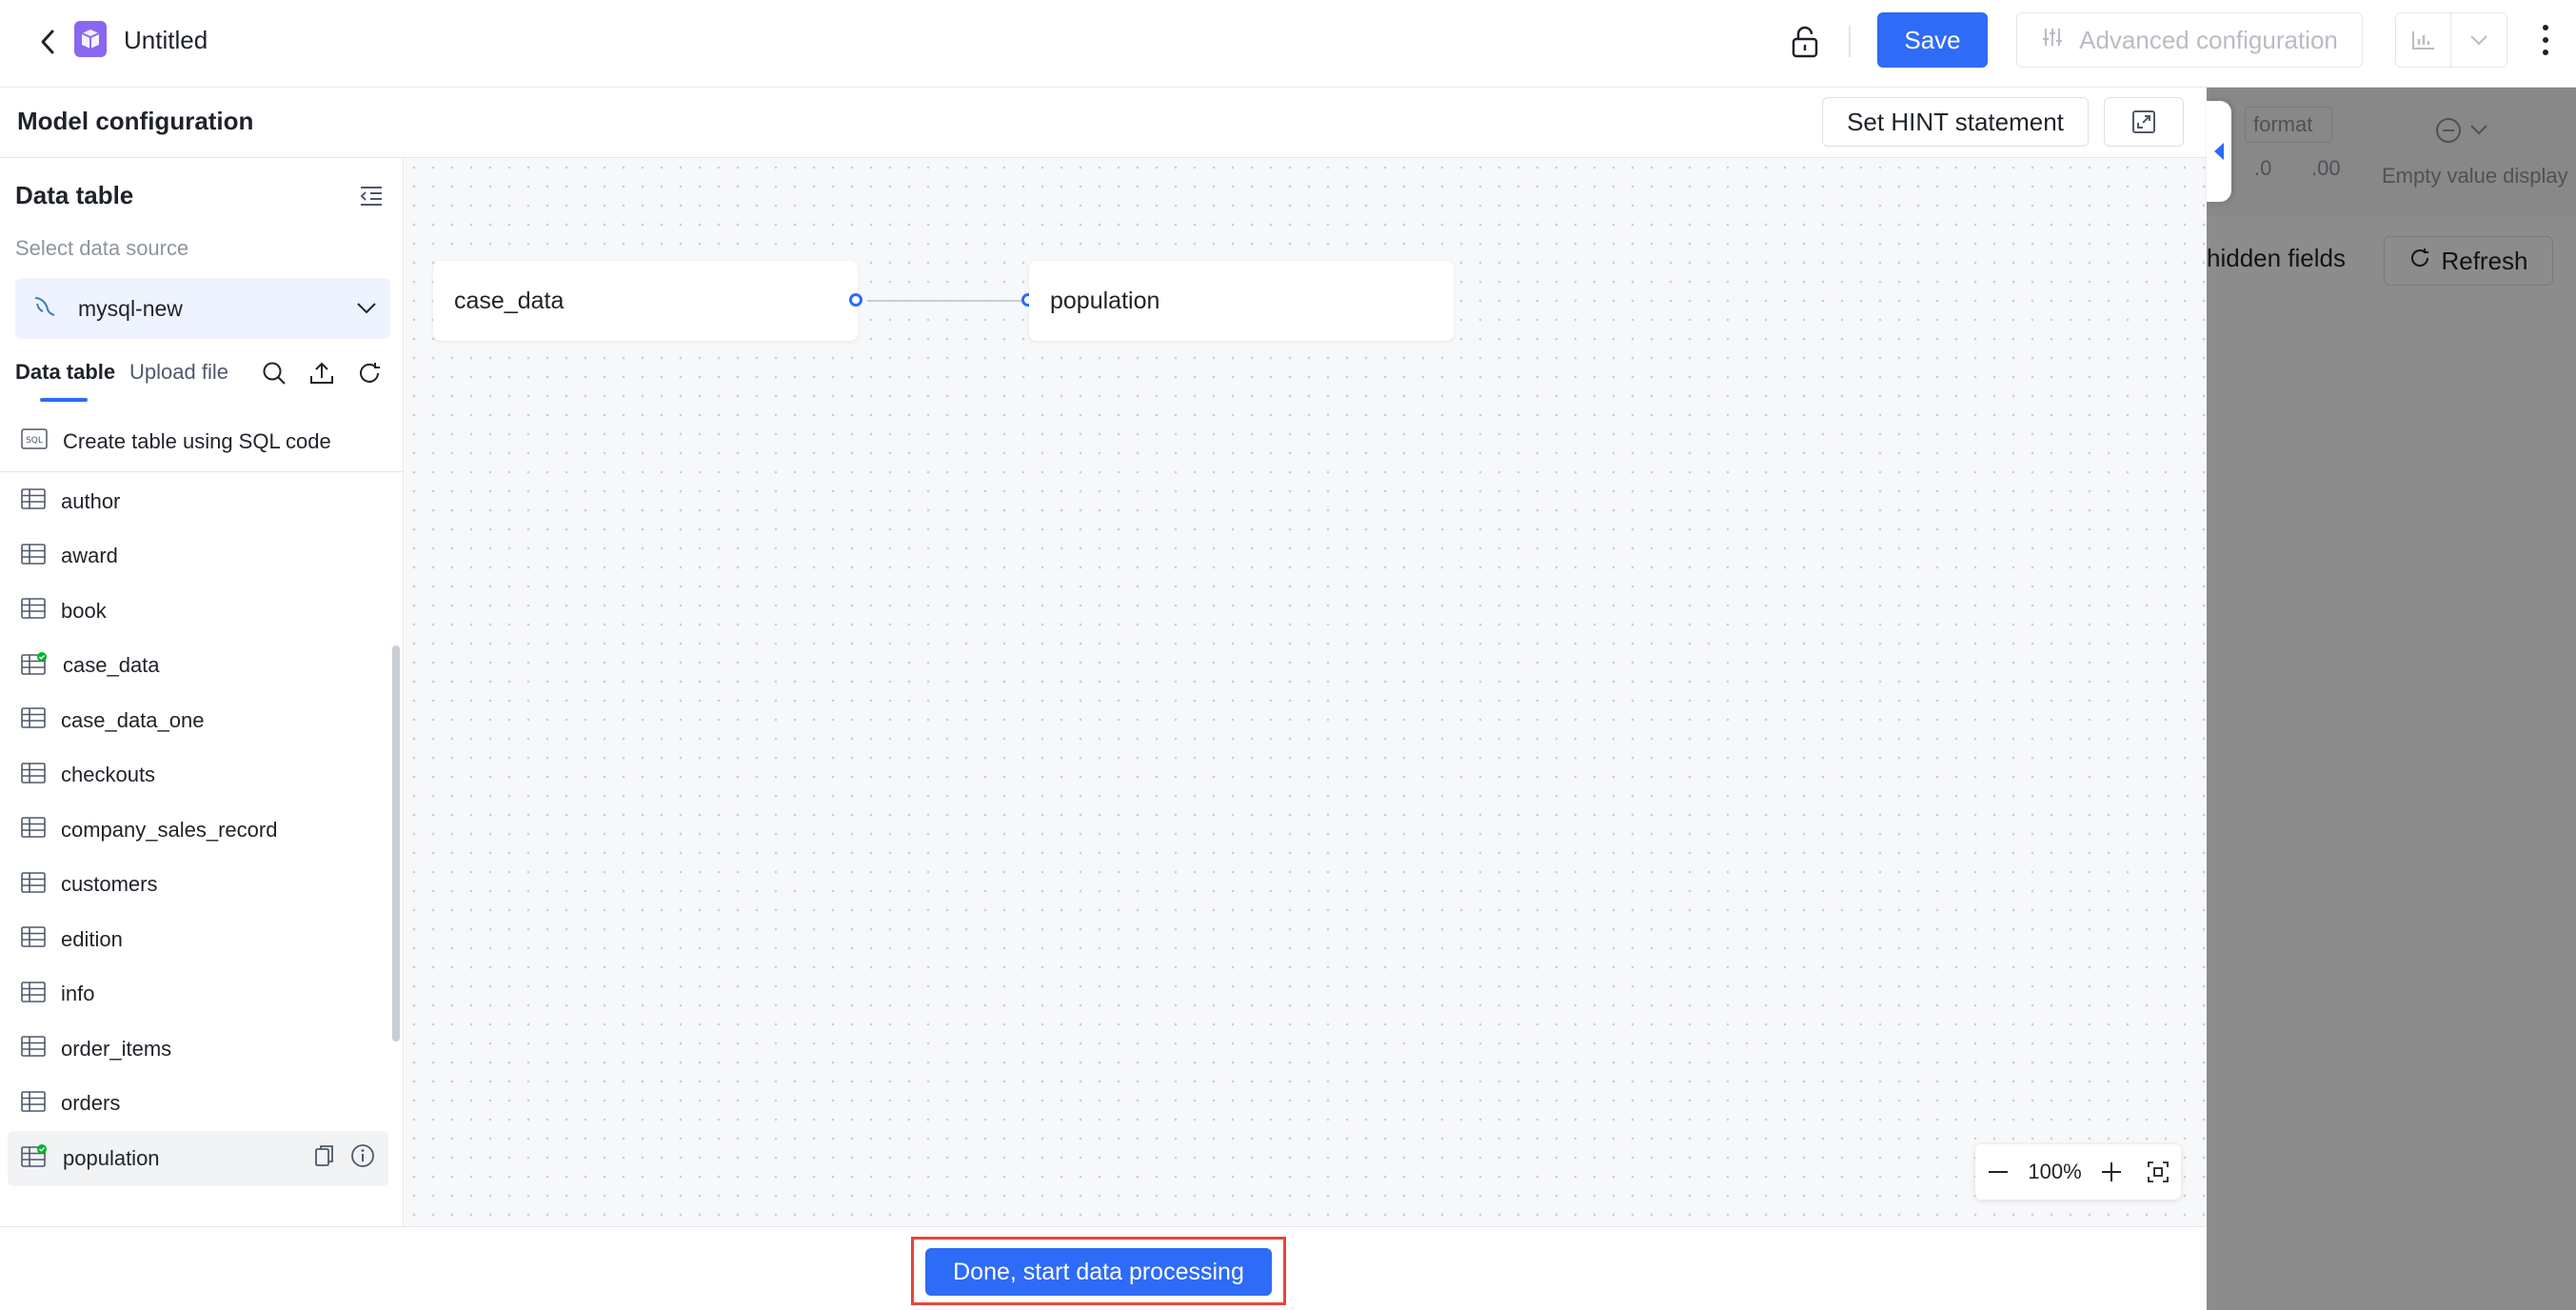  Describe the element at coordinates (2391, 699) in the screenshot. I see `modal-overlay` at that location.